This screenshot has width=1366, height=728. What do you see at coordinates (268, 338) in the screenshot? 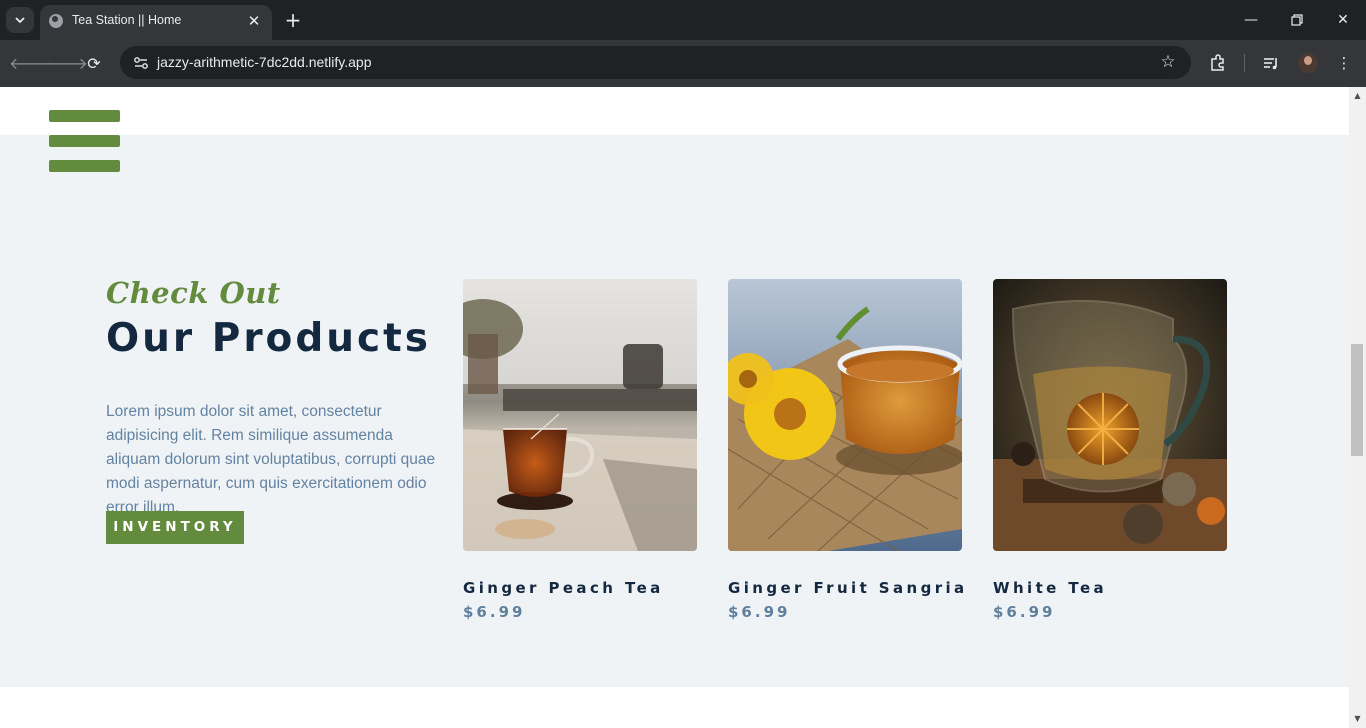
I see `section-heading: Our Products` at bounding box center [268, 338].